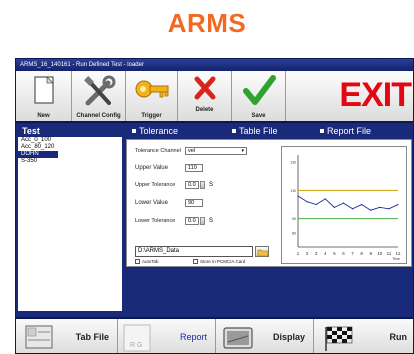  What do you see at coordinates (293, 191) in the screenshot?
I see `y-tick-label: 110` at bounding box center [293, 191].